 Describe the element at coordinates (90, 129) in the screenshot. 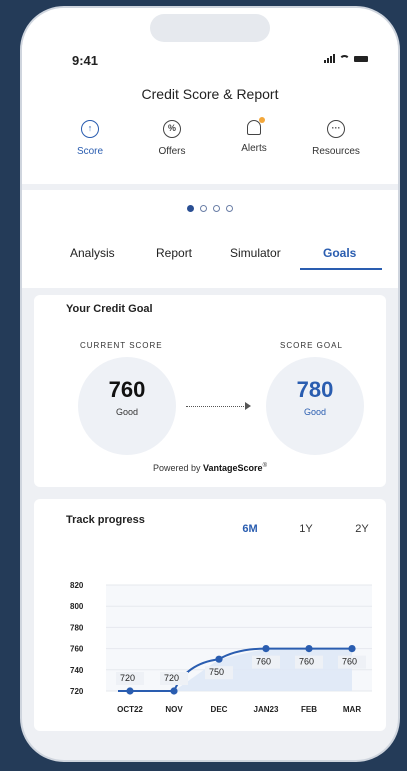

I see `gauge-icon: ↑` at that location.